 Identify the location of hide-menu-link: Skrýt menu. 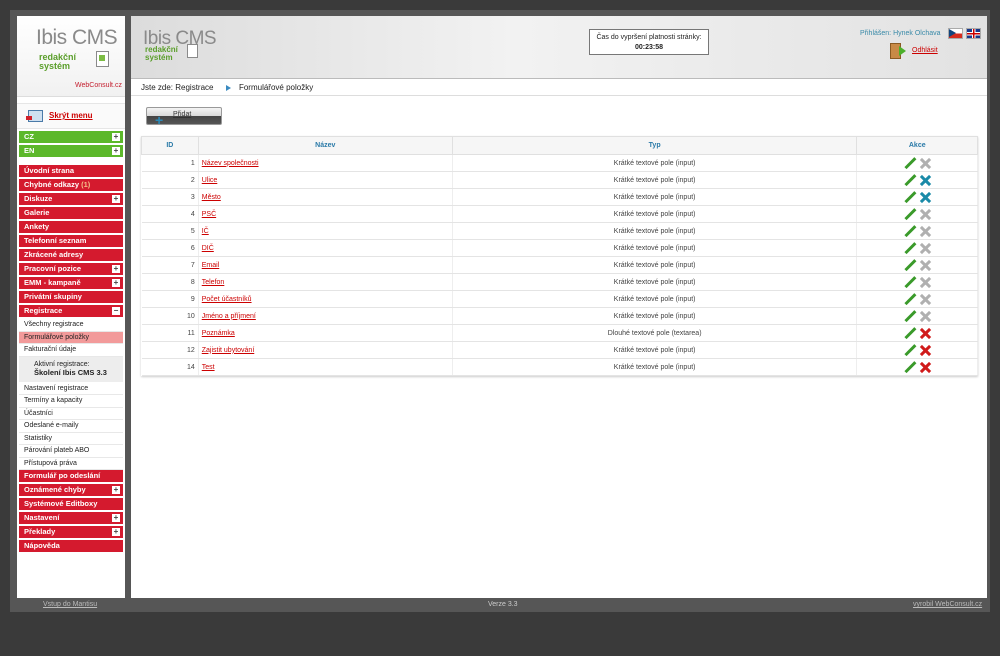
(71, 115).